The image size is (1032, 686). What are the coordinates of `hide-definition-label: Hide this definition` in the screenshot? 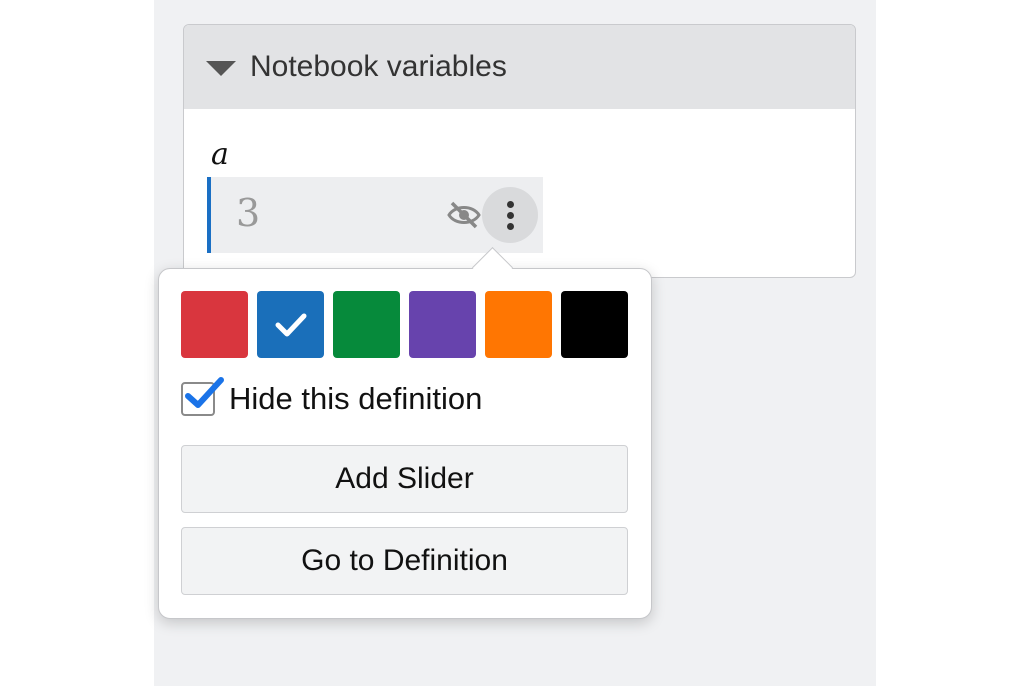 It's located at (356, 398).